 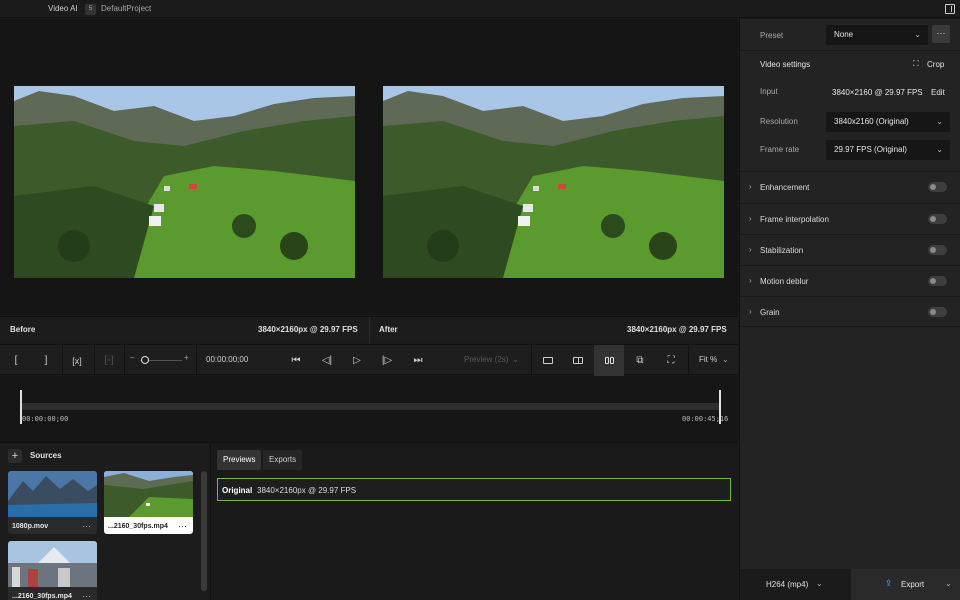 I want to click on crop-button: Crop, so click(x=935, y=64).